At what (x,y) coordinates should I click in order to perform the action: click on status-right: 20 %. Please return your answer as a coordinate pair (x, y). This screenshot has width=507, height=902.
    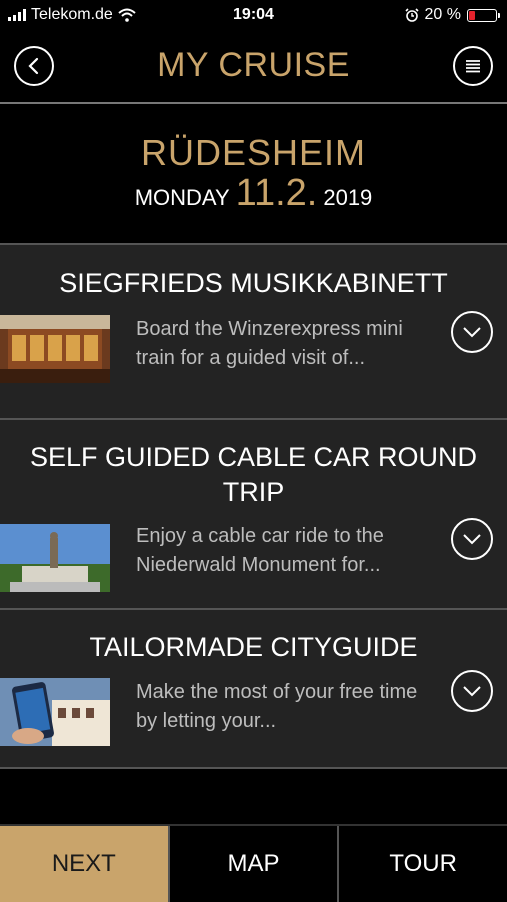
    Looking at the image, I should click on (452, 15).